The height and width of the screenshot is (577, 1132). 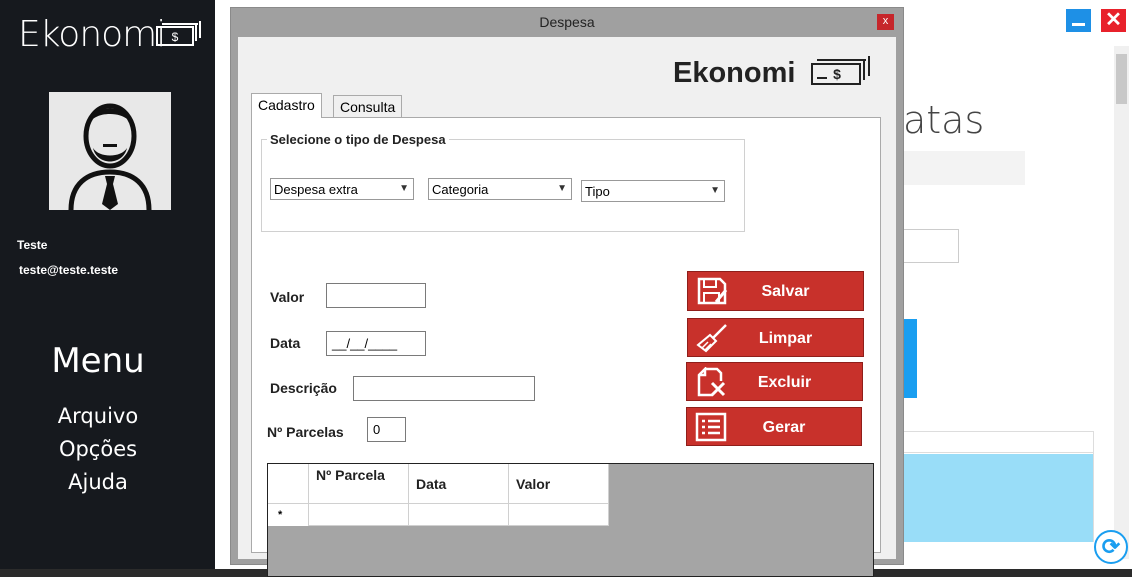 I want to click on user-name: Teste, so click(x=32, y=245).